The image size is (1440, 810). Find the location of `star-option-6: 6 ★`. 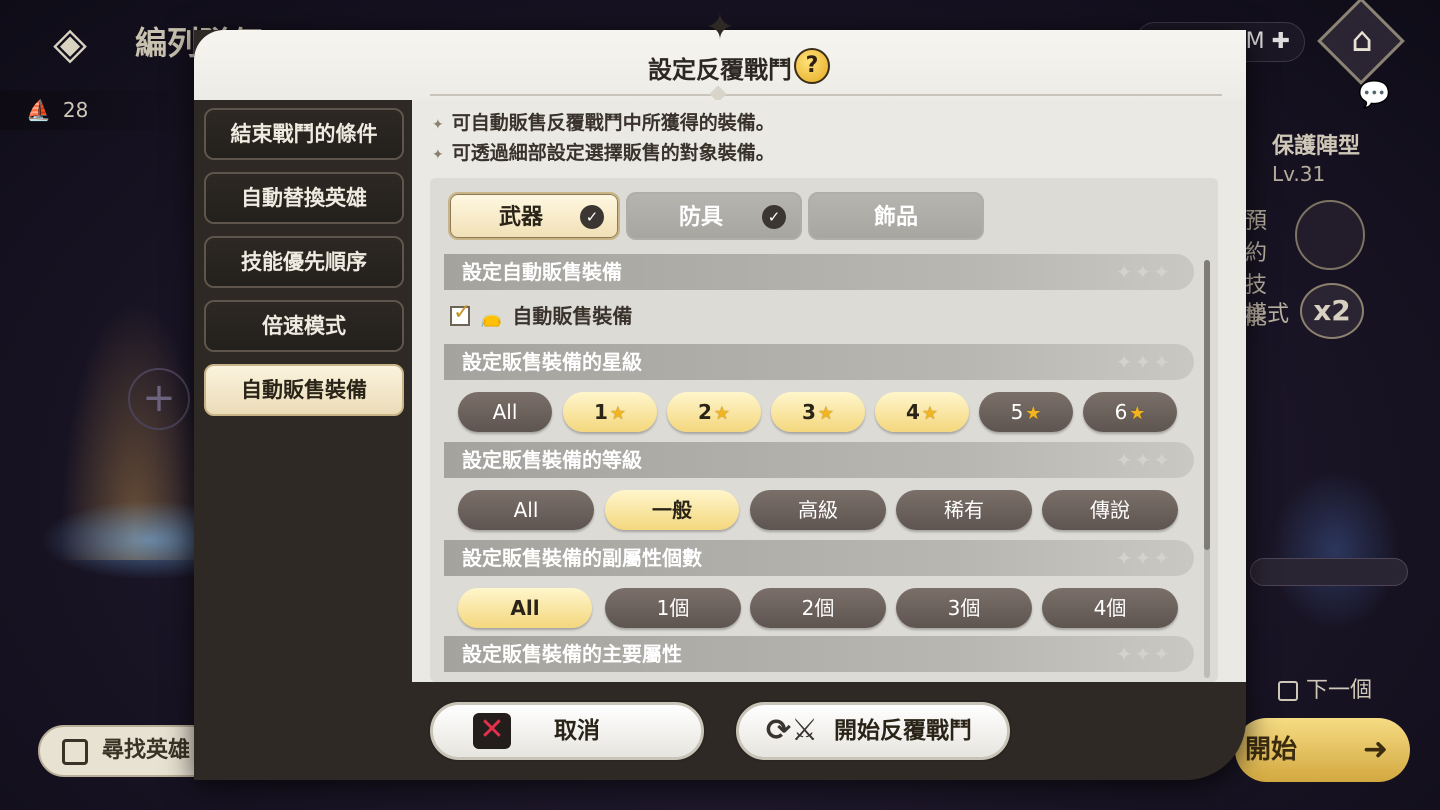

star-option-6: 6 ★ is located at coordinates (1130, 412).